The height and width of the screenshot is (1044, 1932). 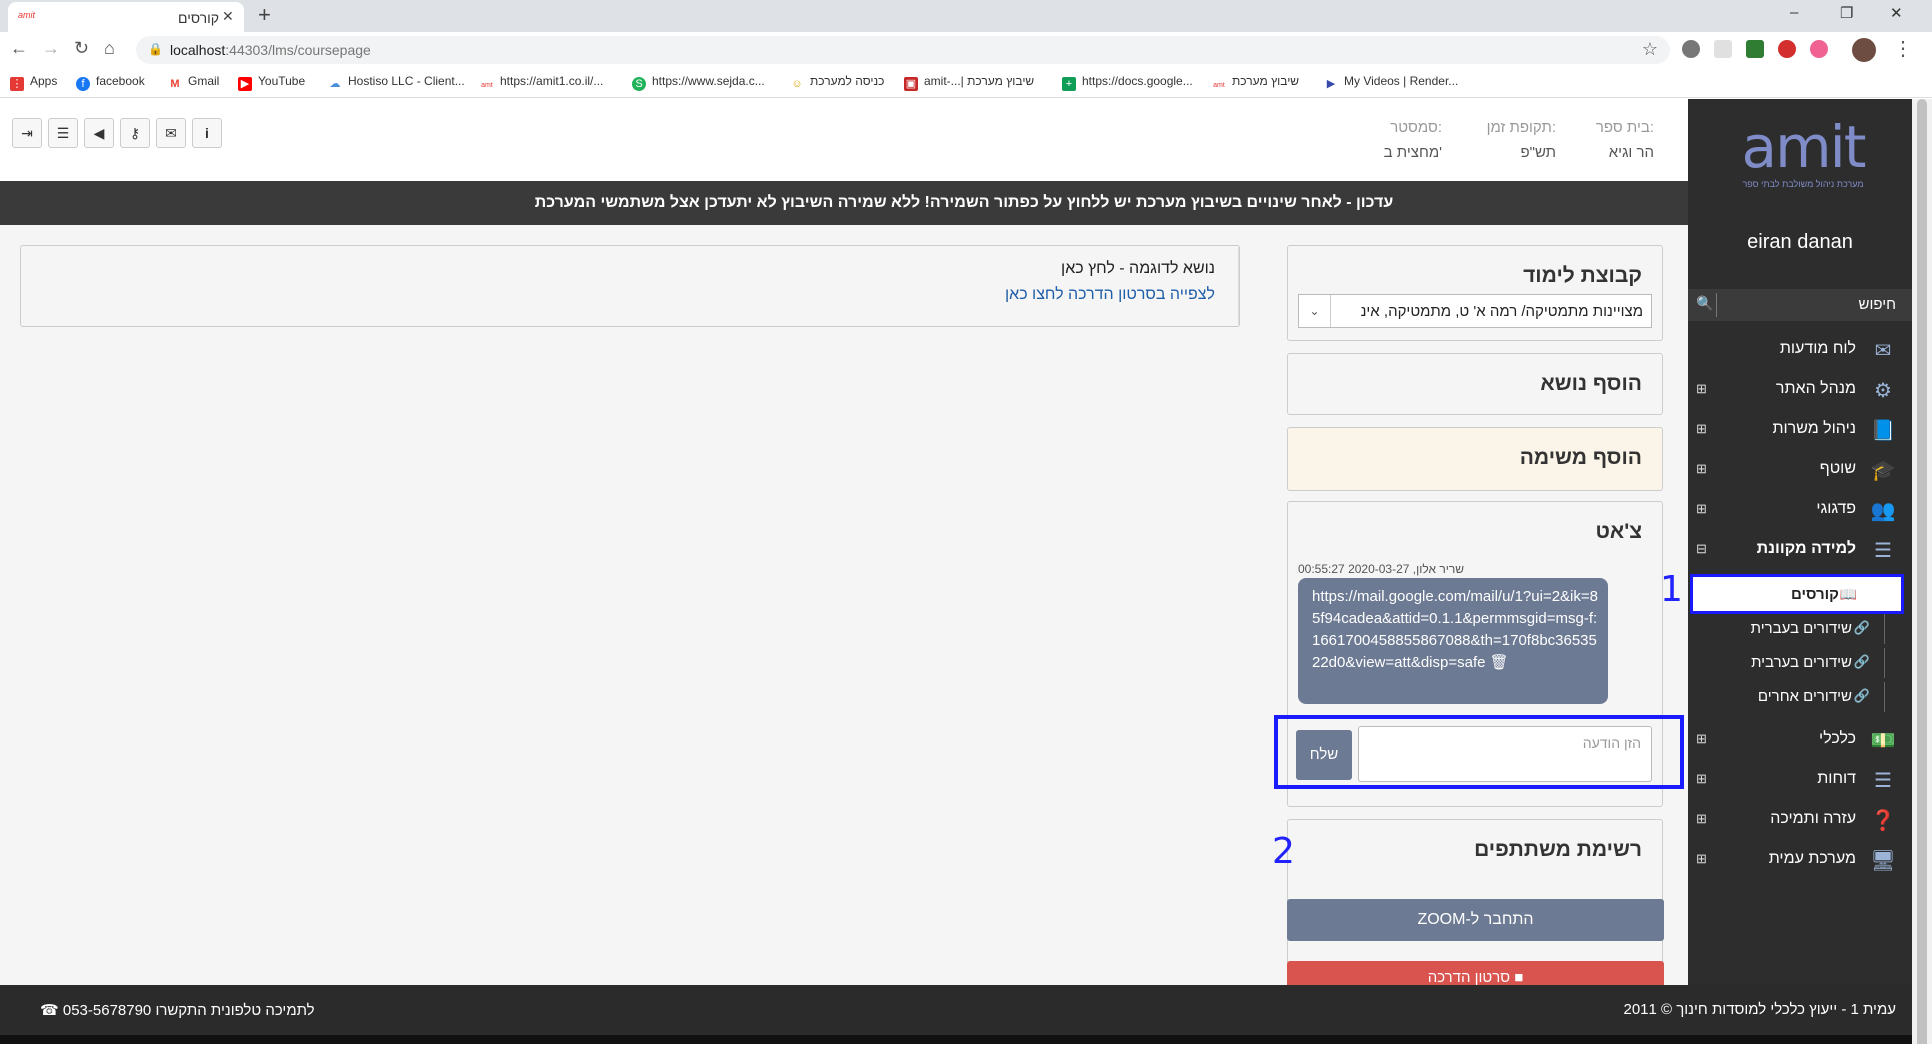 What do you see at coordinates (1219, 86) in the screenshot?
I see `amit-icon: amt` at bounding box center [1219, 86].